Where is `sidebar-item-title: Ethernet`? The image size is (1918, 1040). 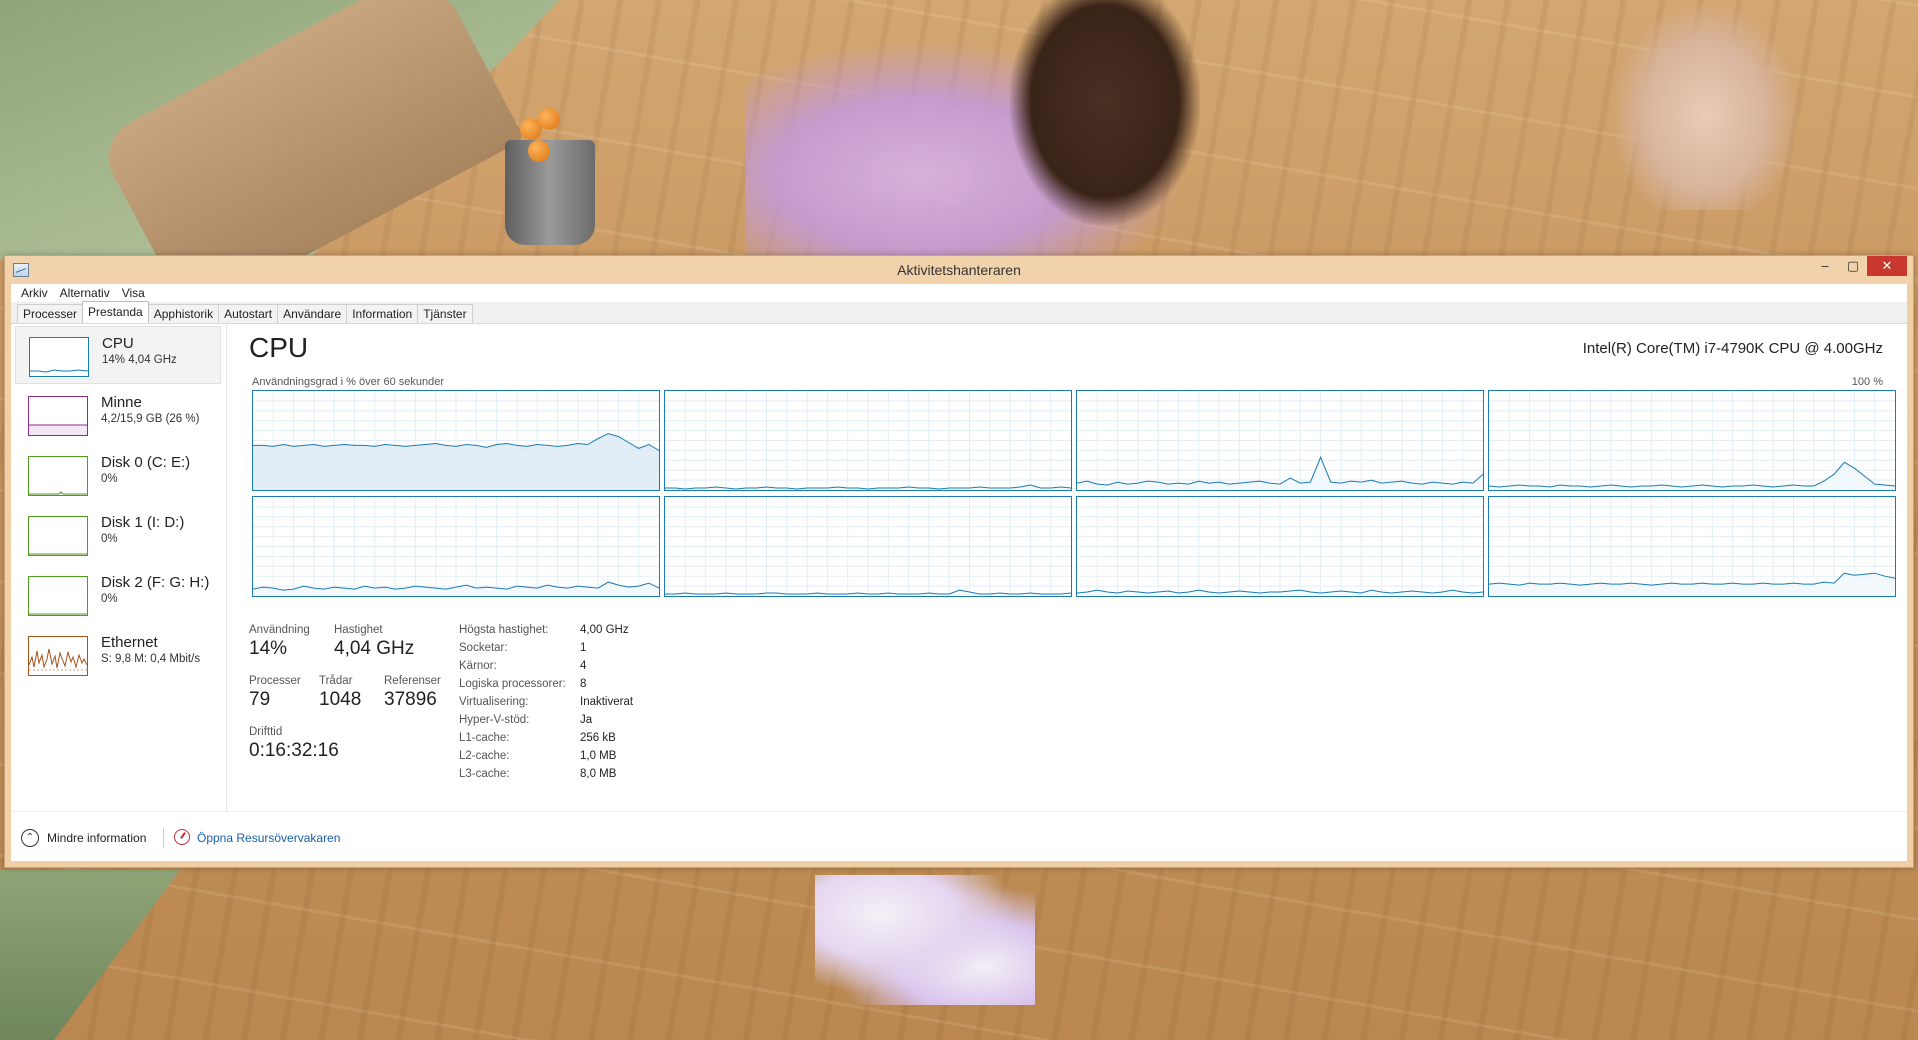
sidebar-item-title: Ethernet is located at coordinates (129, 642).